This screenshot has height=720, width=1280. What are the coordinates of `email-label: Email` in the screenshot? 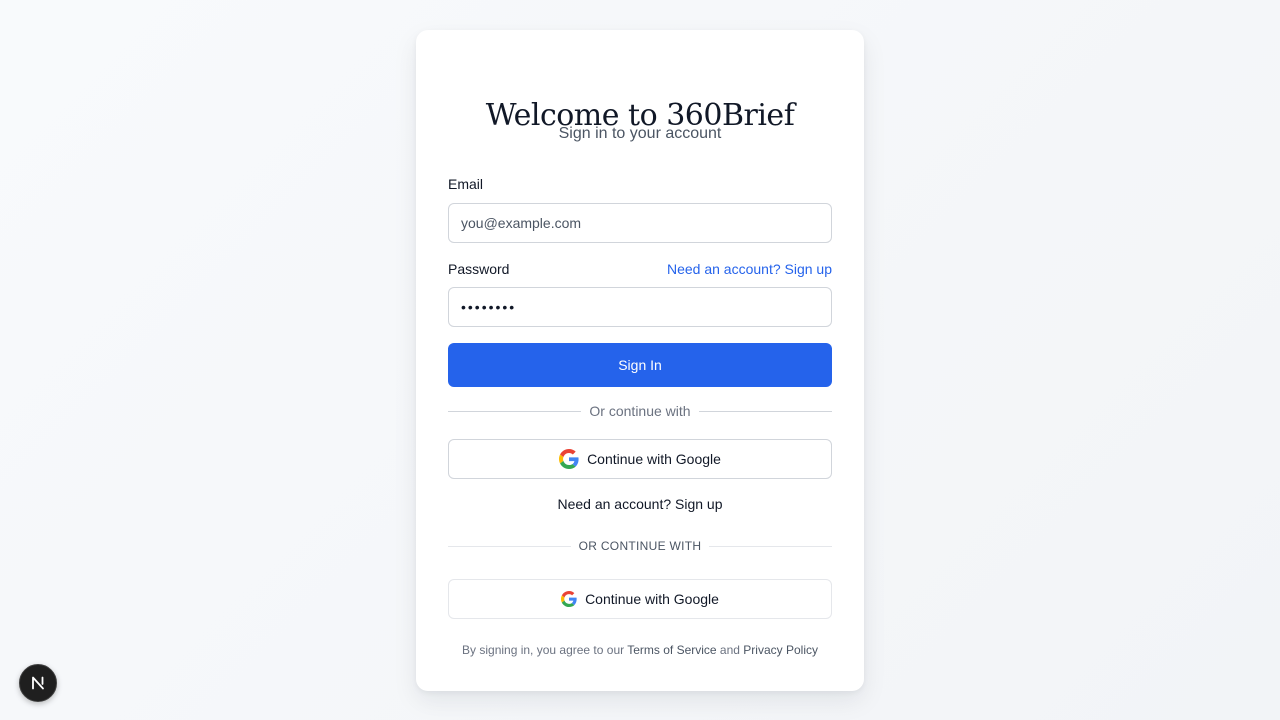 It's located at (466, 184).